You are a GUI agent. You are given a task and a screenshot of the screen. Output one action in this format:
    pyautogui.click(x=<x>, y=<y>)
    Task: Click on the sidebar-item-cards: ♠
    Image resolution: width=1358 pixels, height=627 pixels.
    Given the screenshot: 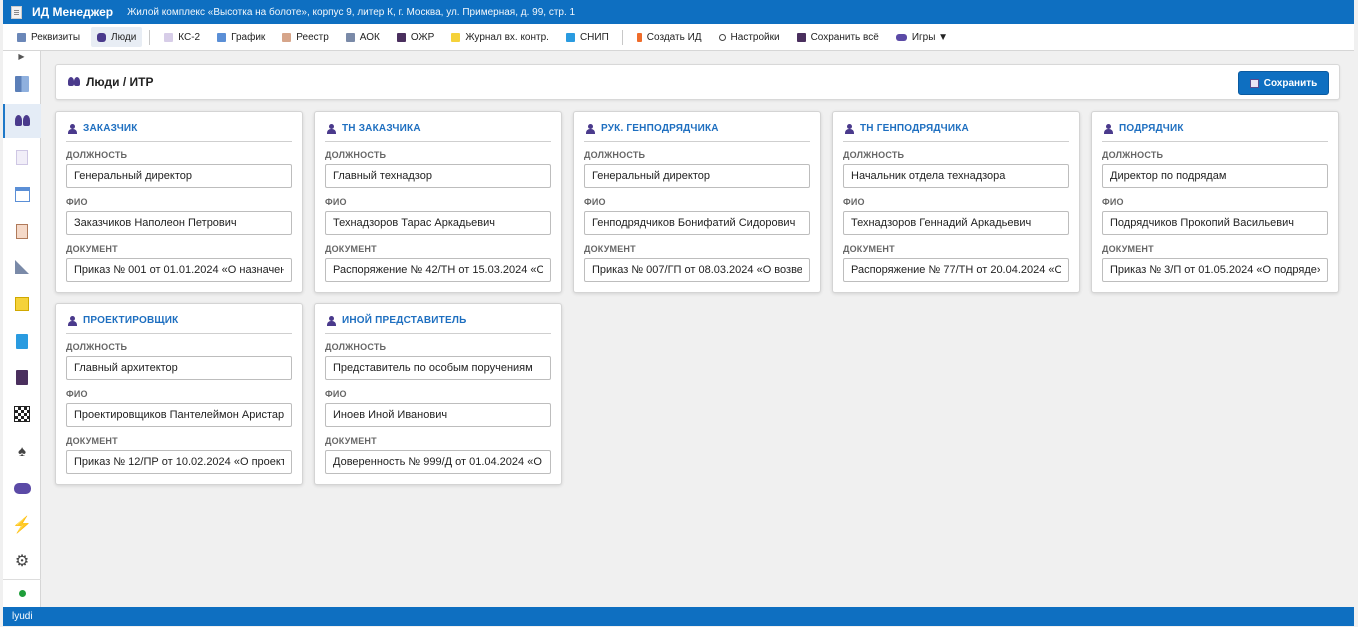 What is the action you would take?
    pyautogui.click(x=22, y=451)
    